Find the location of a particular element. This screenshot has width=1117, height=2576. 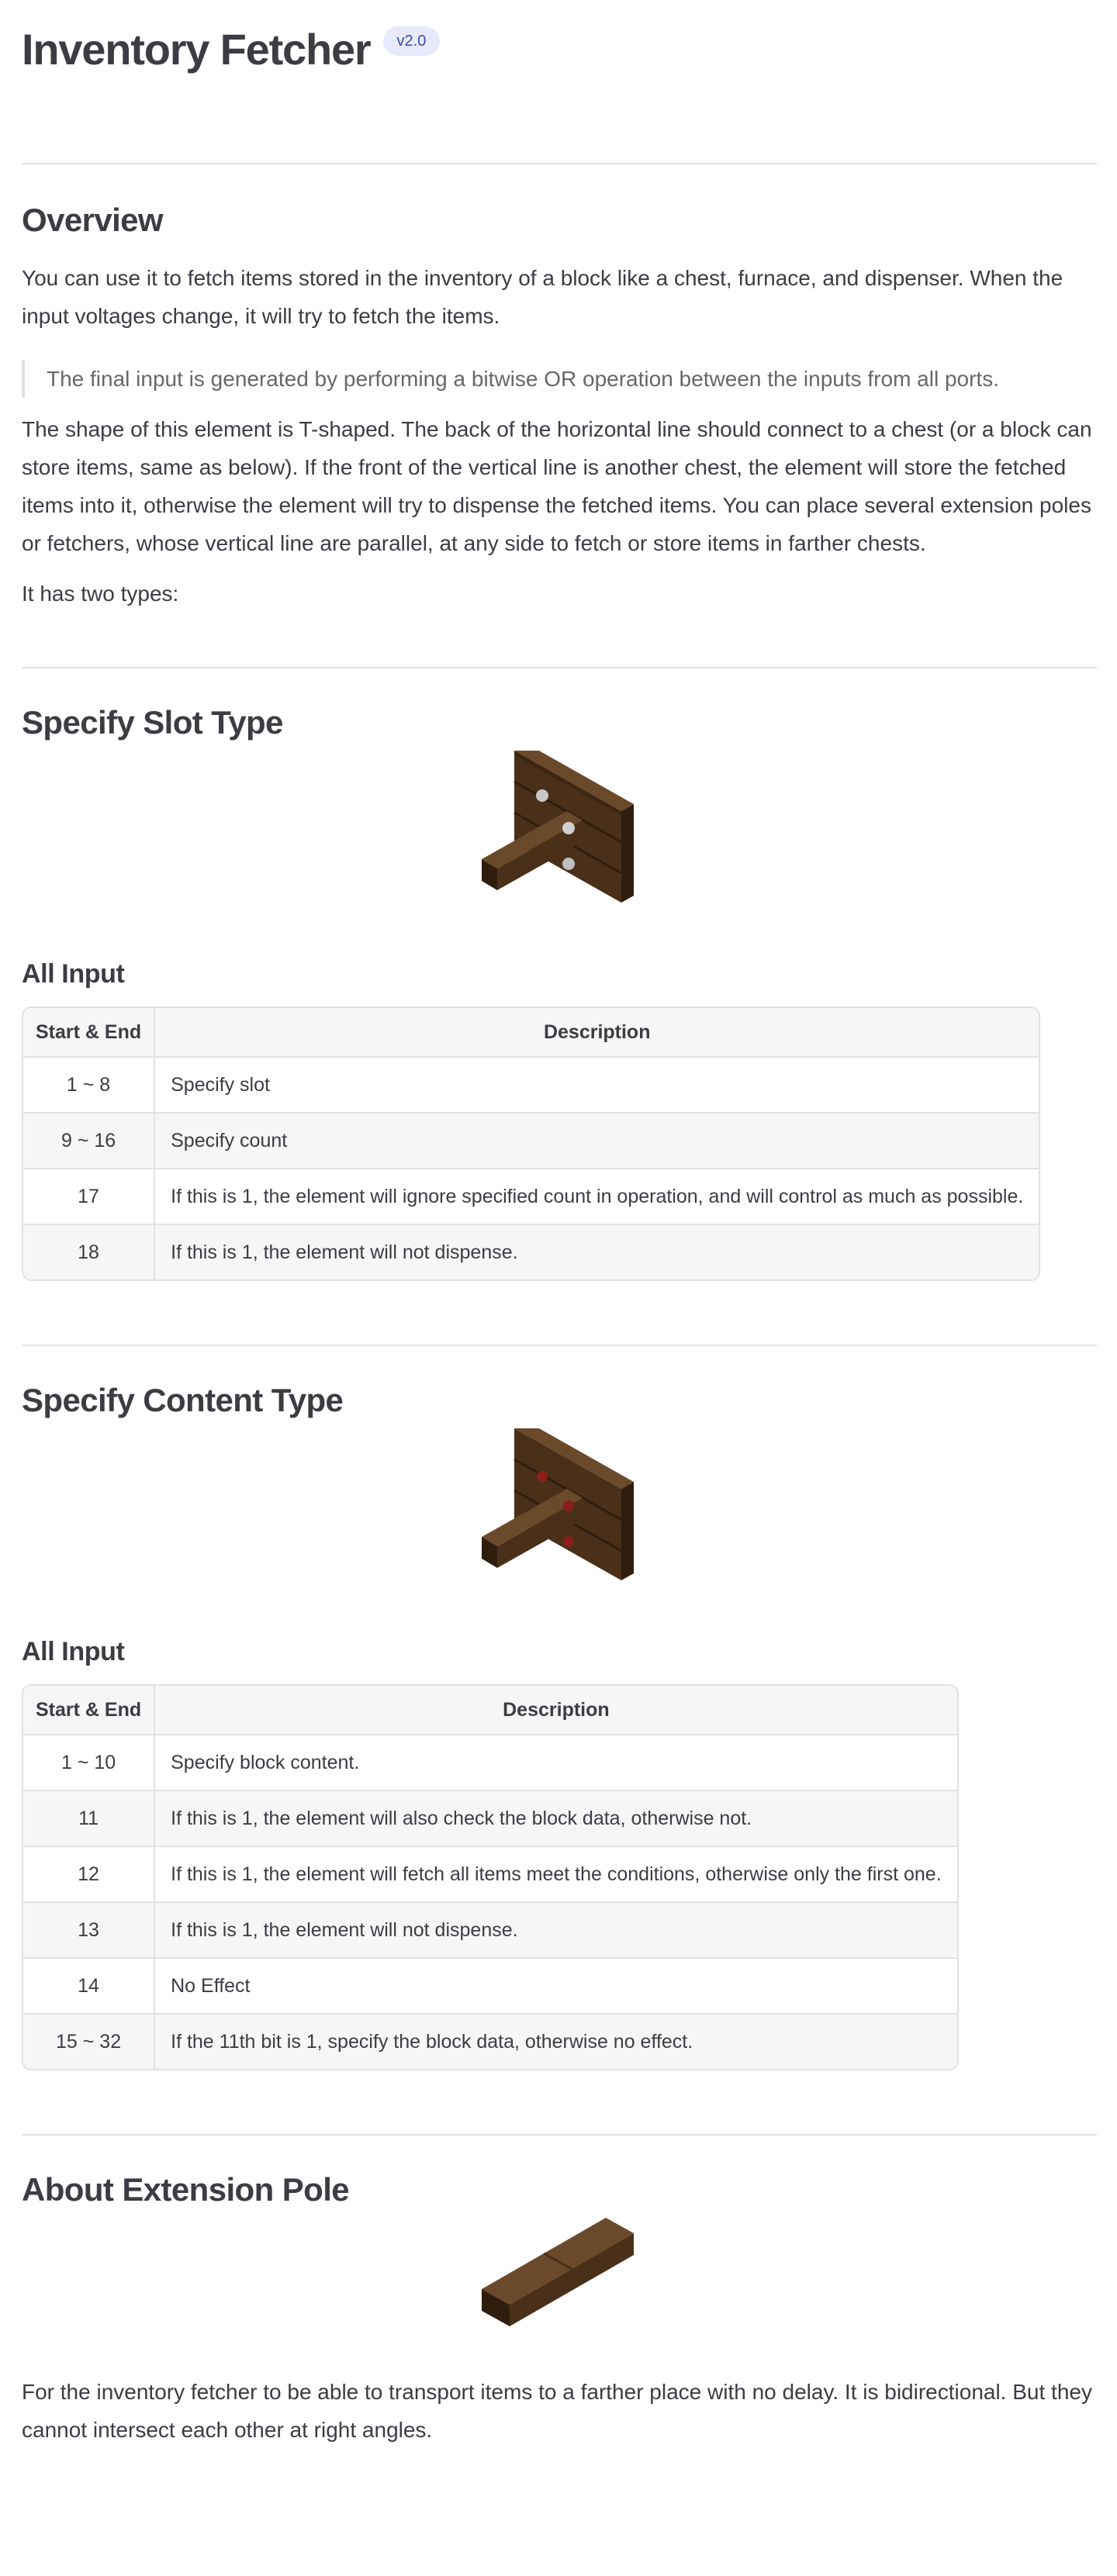

section-heading-extension-pole: About Extension Pole is located at coordinates (186, 2189).